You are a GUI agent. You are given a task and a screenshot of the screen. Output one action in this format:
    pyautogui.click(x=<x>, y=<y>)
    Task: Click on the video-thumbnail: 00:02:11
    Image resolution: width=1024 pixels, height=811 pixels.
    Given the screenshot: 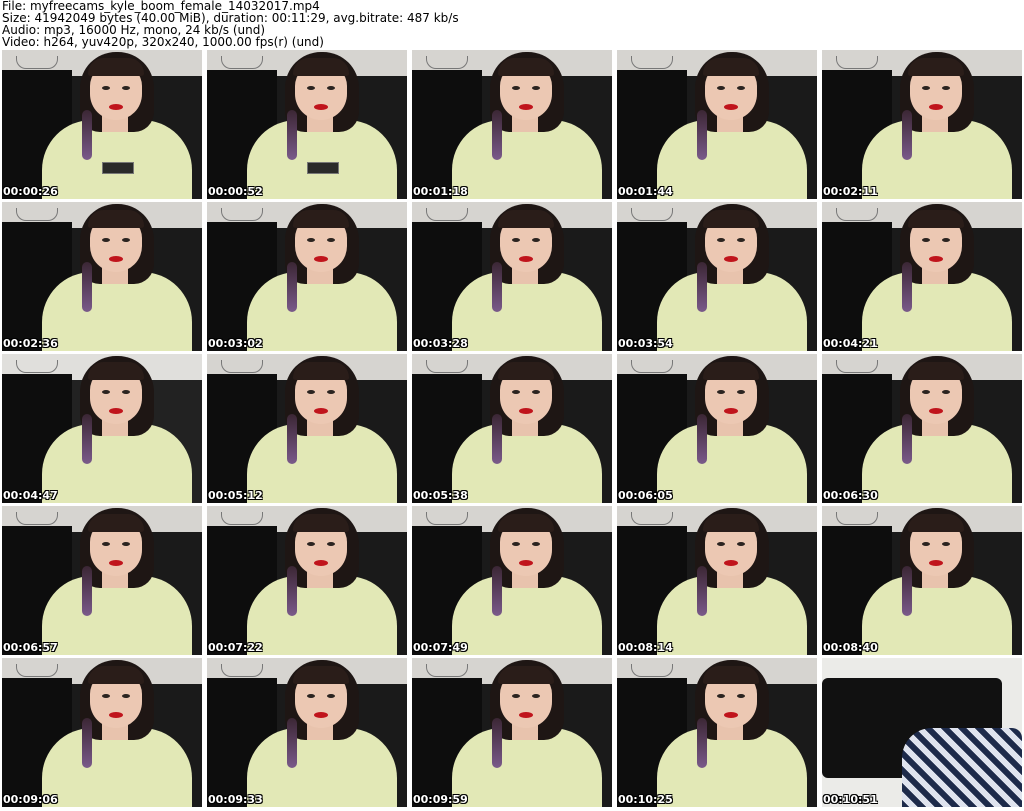 What is the action you would take?
    pyautogui.click(x=922, y=124)
    